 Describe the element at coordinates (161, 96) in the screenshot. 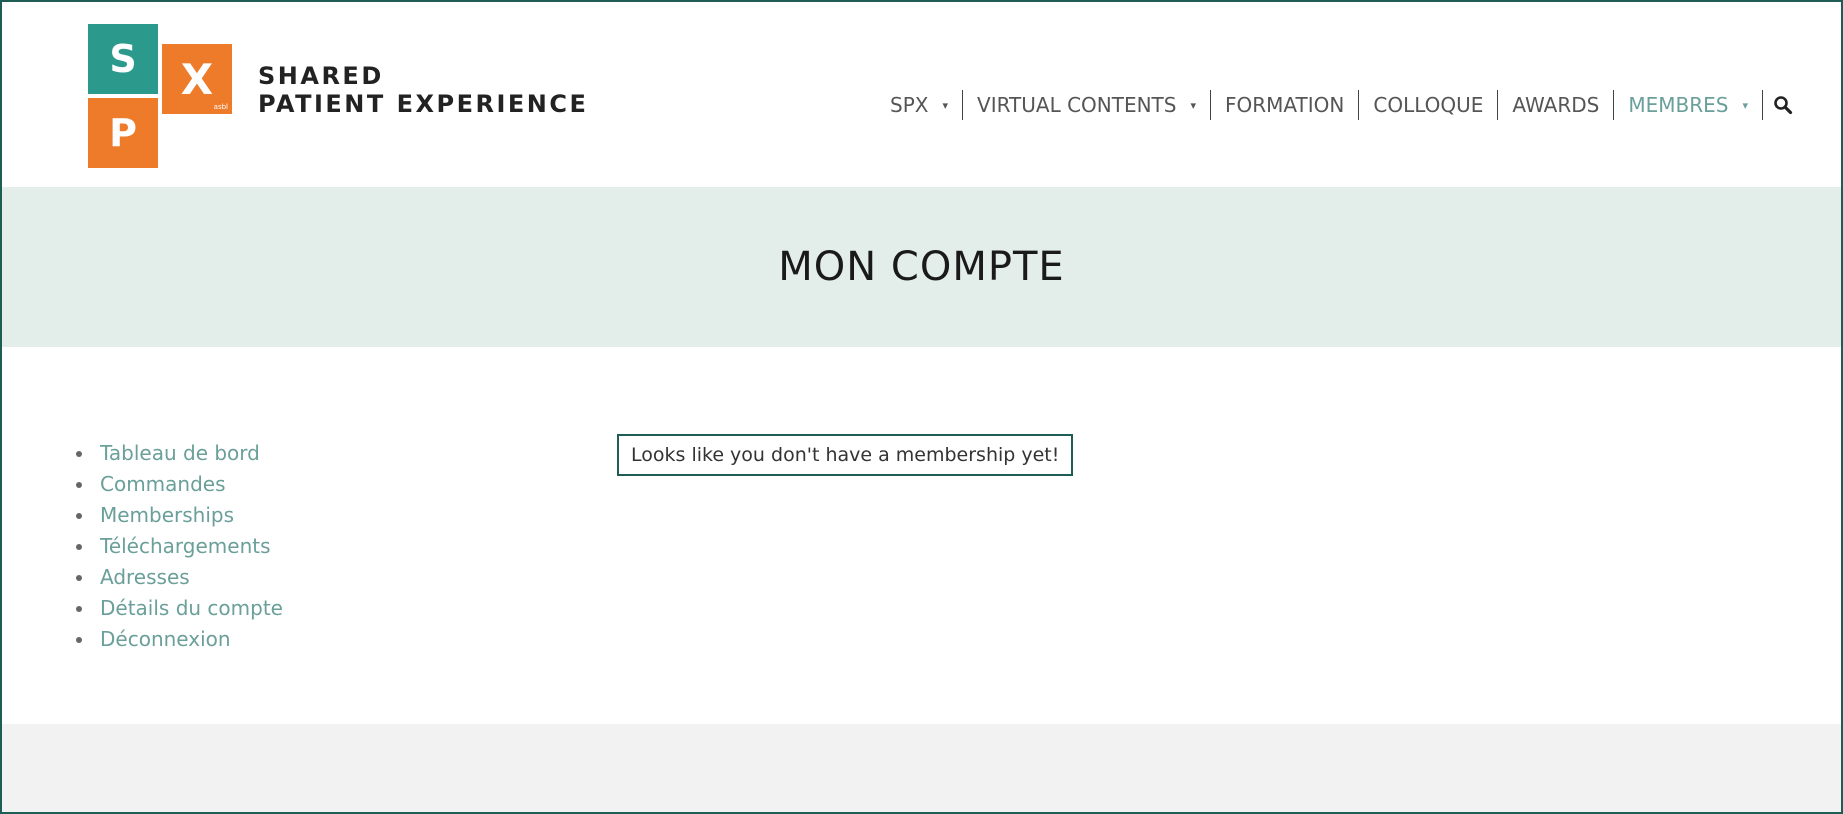

I see `spx-logo: S Xasbl P` at that location.